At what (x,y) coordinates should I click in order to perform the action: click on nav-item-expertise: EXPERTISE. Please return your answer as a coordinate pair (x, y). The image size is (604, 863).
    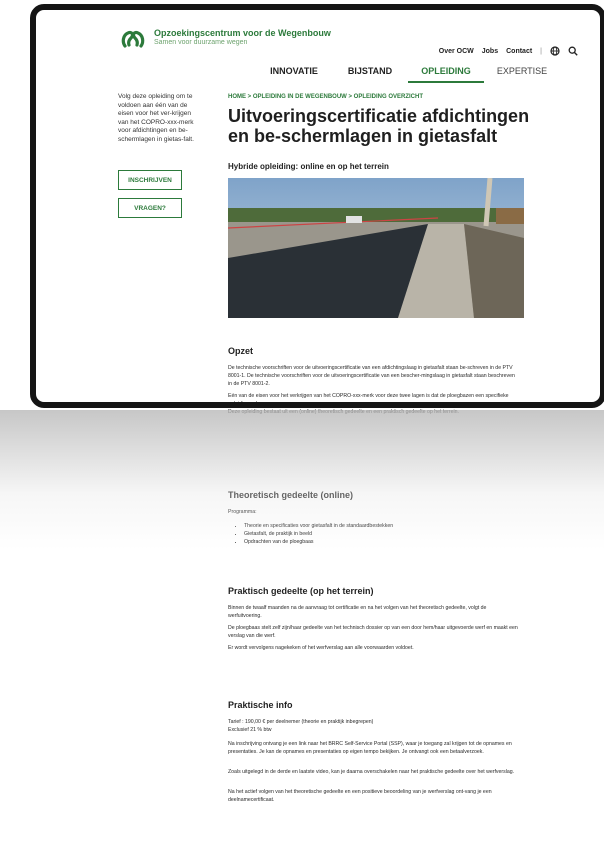
    Looking at the image, I should click on (522, 74).